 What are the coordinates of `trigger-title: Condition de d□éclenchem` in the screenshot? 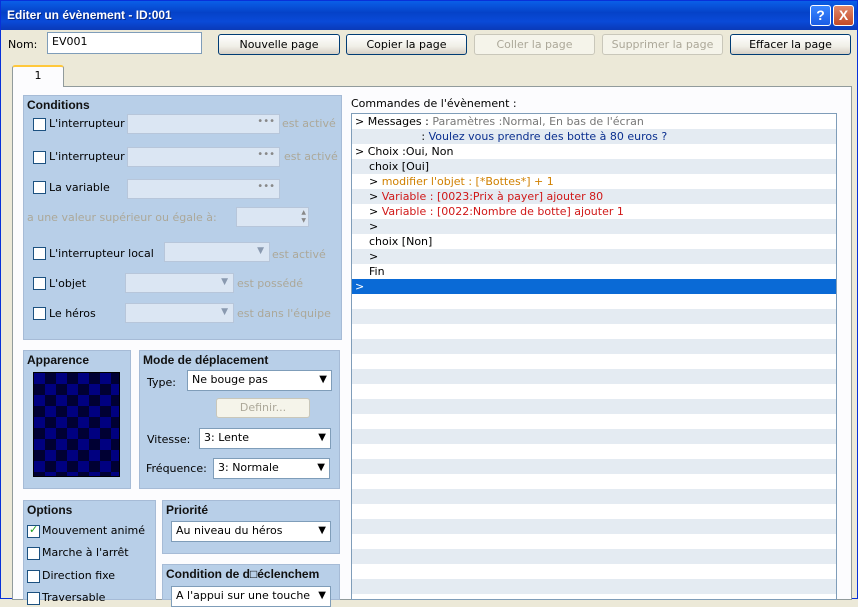 It's located at (243, 574).